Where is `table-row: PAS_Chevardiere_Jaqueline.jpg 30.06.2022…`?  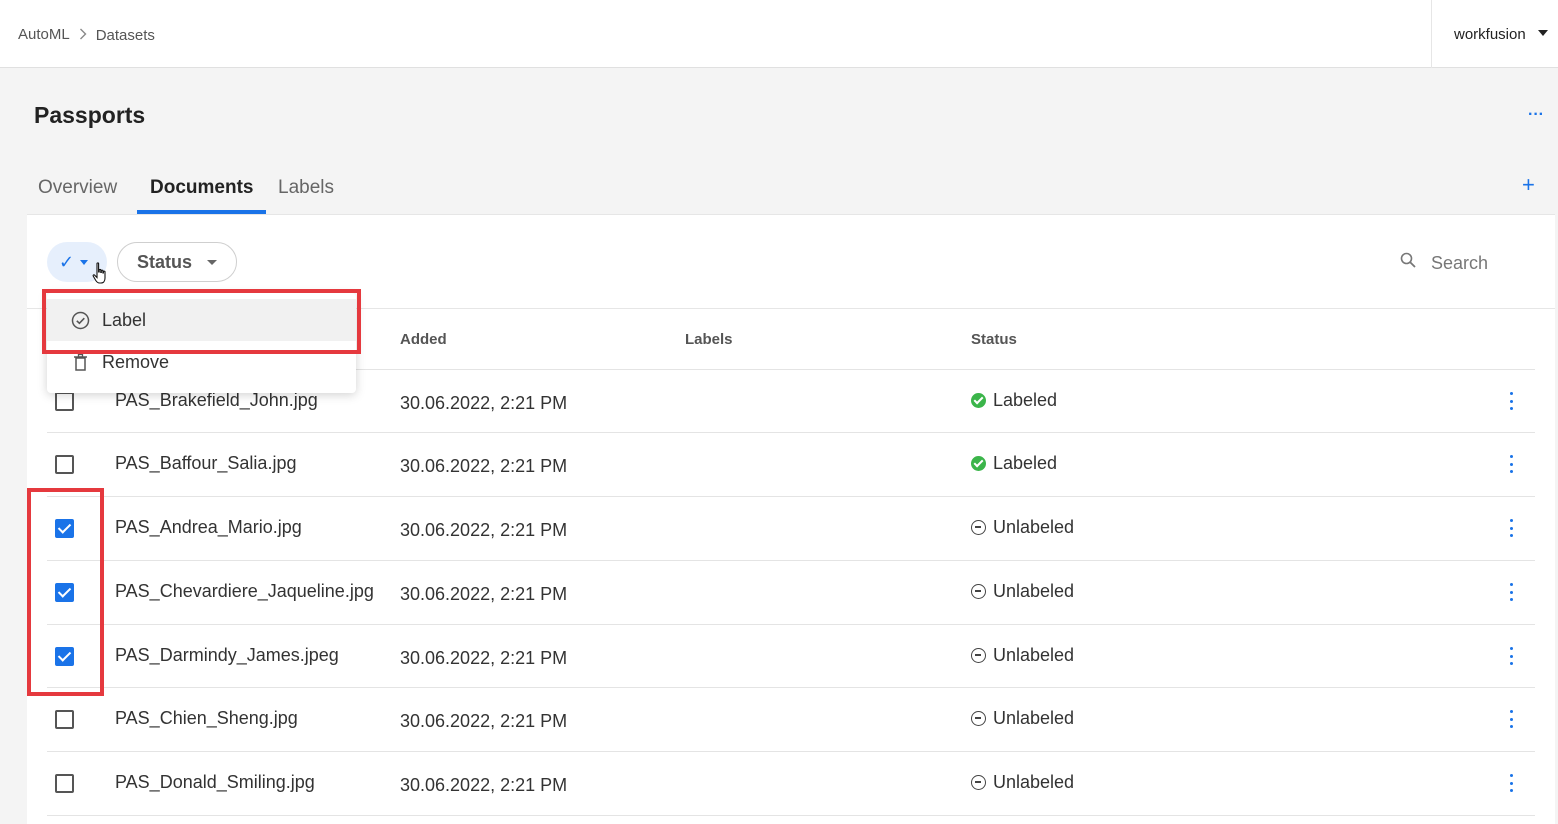 table-row: PAS_Chevardiere_Jaqueline.jpg 30.06.2022… is located at coordinates (791, 592).